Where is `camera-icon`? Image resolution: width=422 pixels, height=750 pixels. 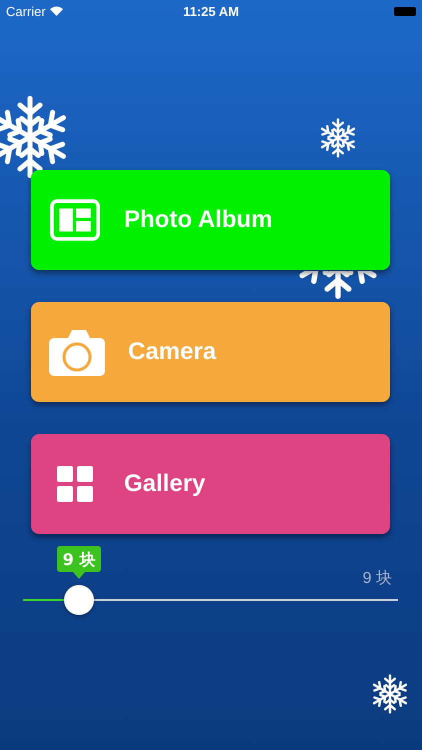
camera-icon is located at coordinates (77, 352).